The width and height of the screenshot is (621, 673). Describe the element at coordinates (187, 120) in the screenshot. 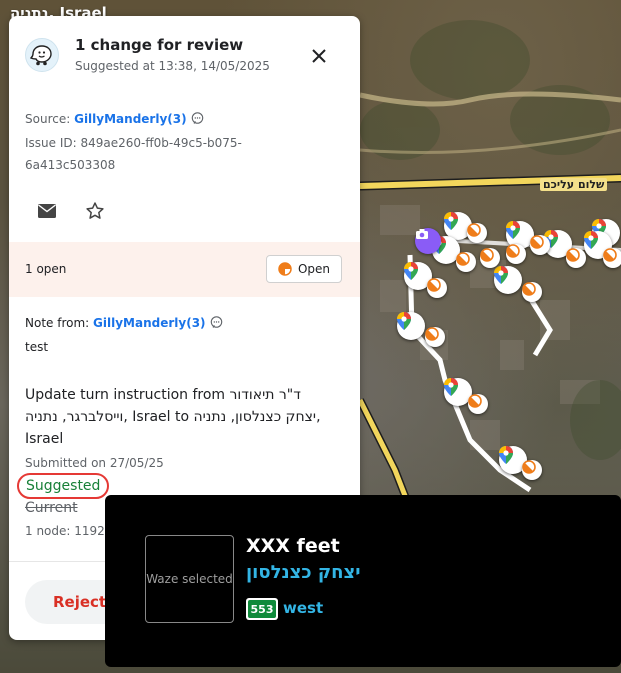

I see `source-line: Source: GillyManderly(3)` at that location.